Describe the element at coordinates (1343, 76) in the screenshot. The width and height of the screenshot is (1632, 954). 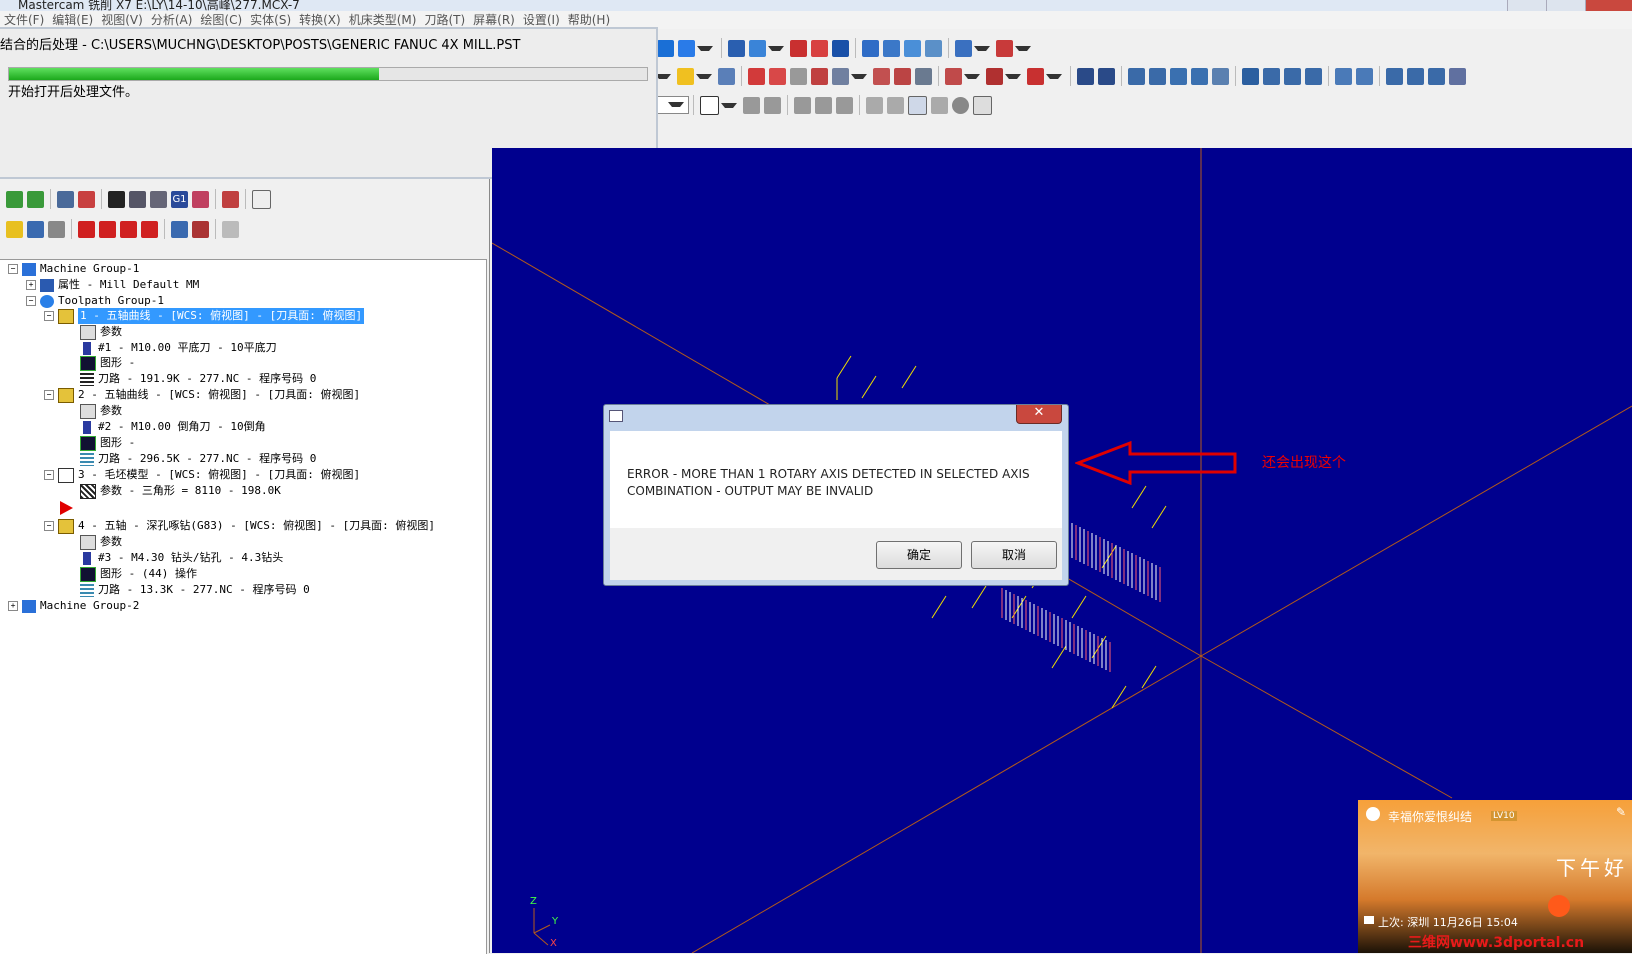
I see `op-i-icon` at that location.